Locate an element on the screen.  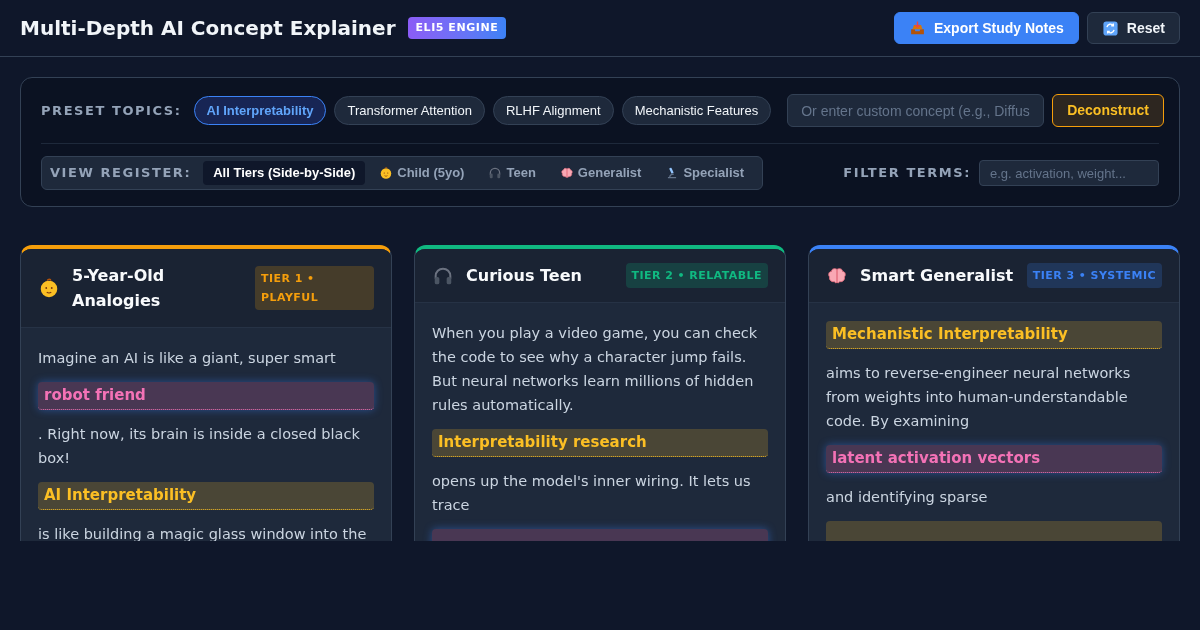
engine-badge: ELI5 ENGINE is located at coordinates (457, 28).